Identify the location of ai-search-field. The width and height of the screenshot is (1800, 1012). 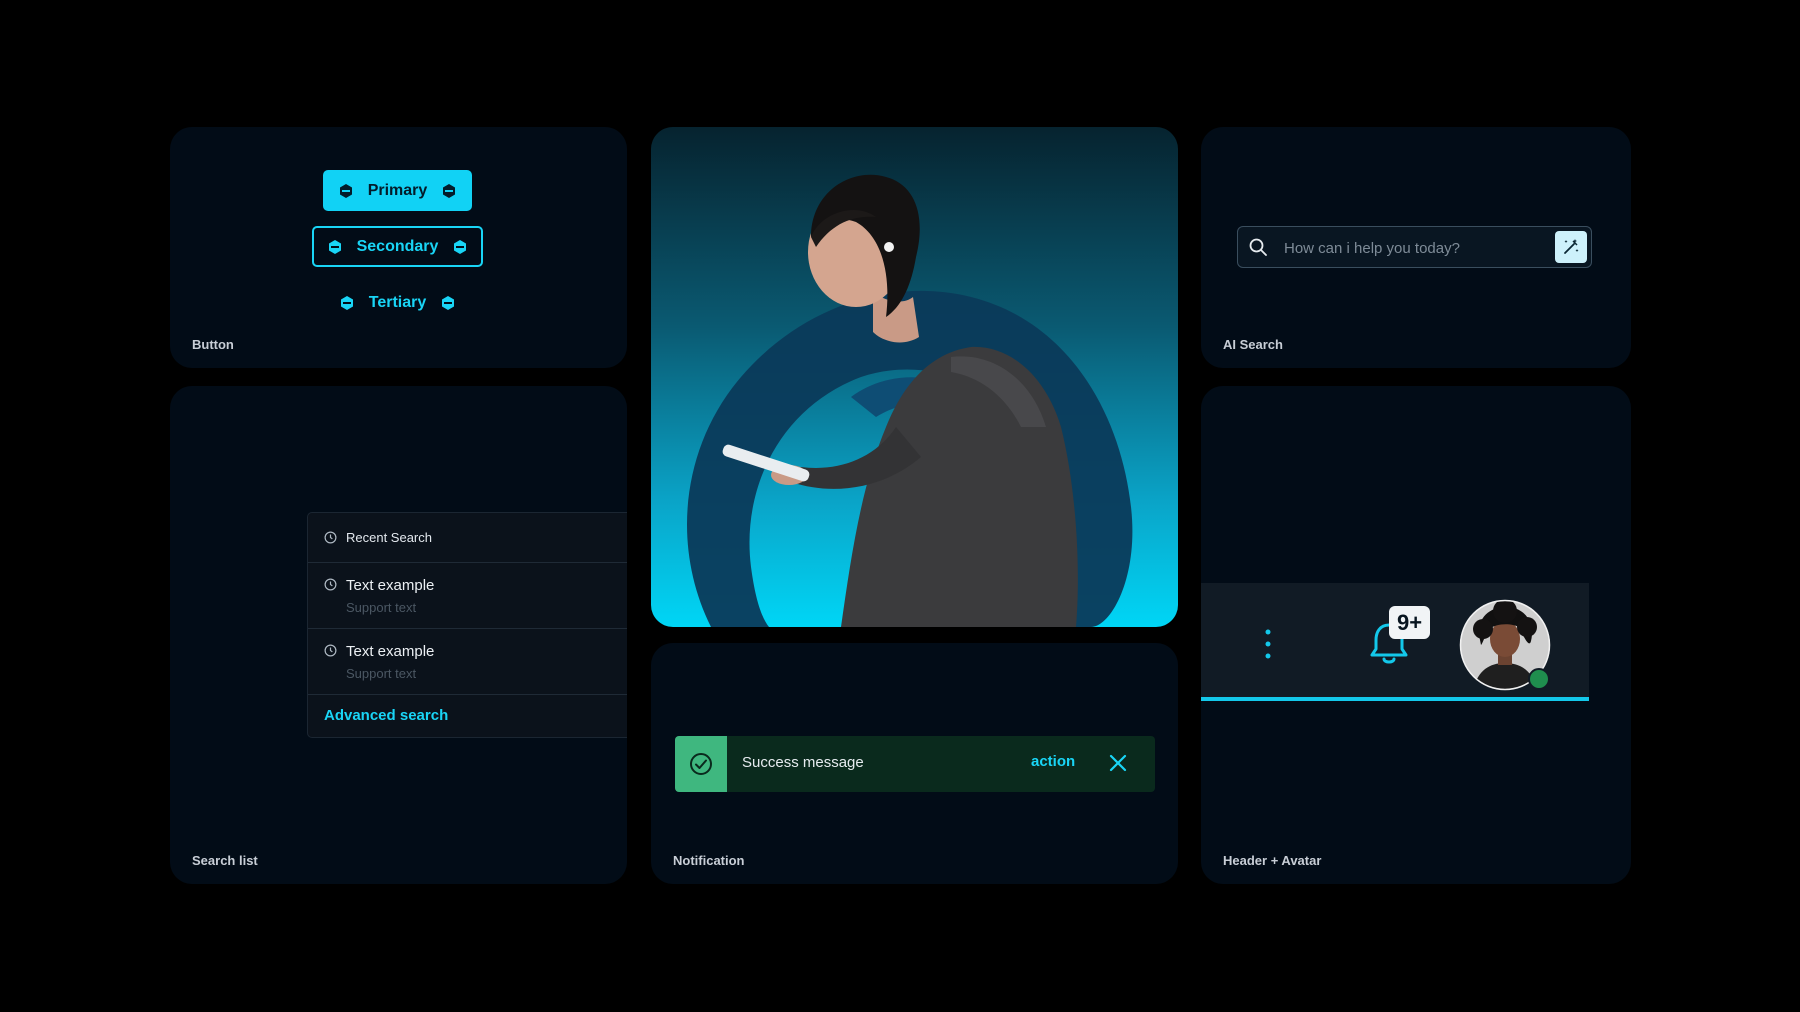
(1414, 247).